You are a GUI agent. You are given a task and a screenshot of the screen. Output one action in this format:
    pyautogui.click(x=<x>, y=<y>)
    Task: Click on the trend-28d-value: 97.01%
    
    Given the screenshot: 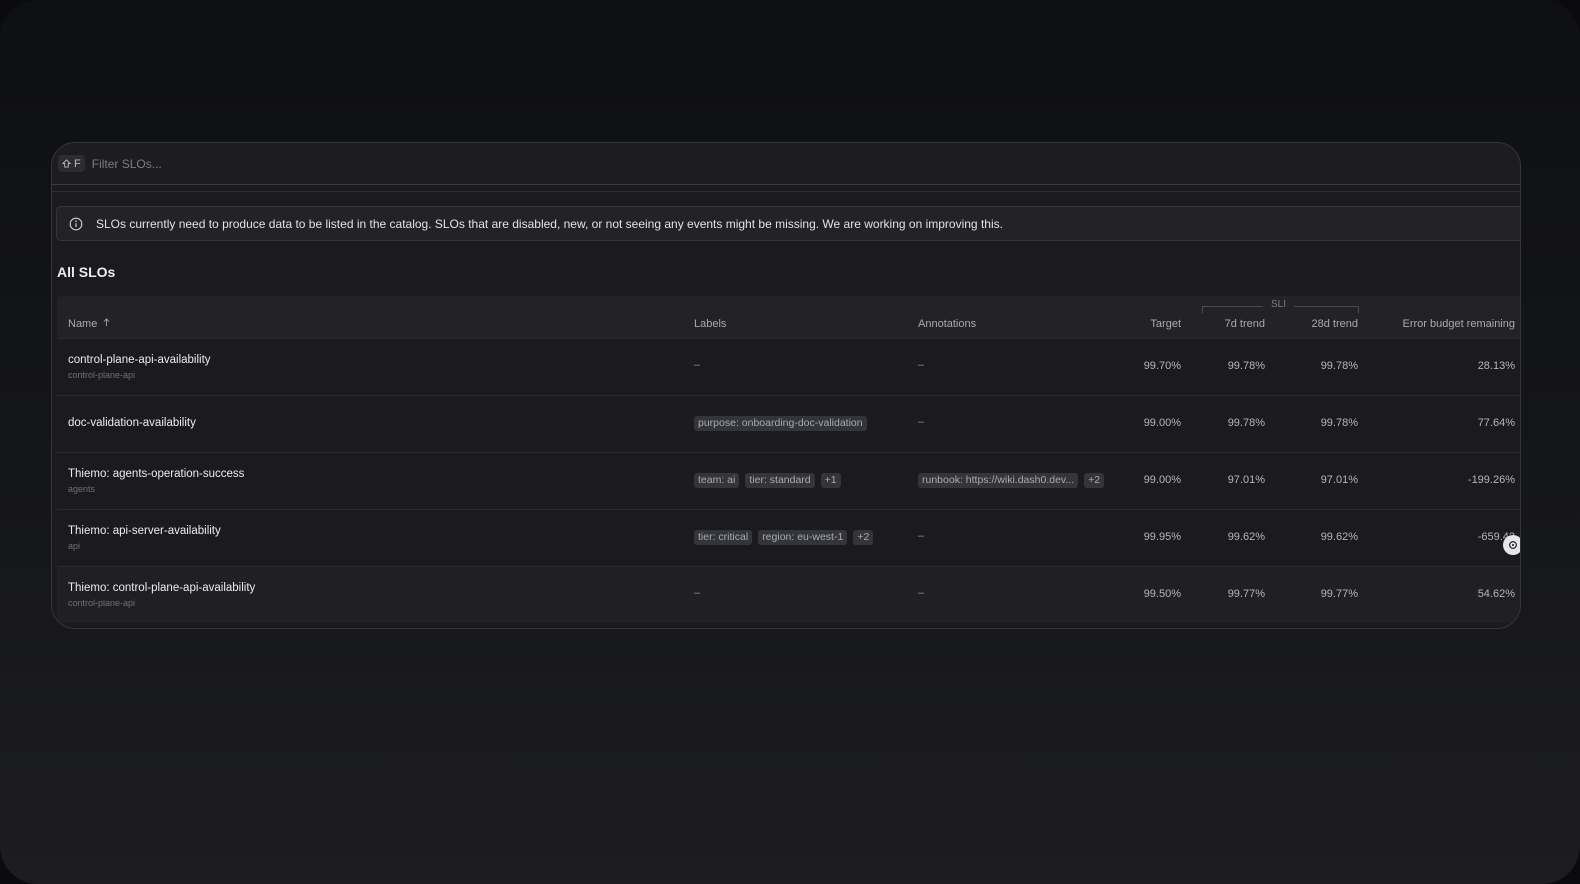 What is the action you would take?
    pyautogui.click(x=1339, y=480)
    